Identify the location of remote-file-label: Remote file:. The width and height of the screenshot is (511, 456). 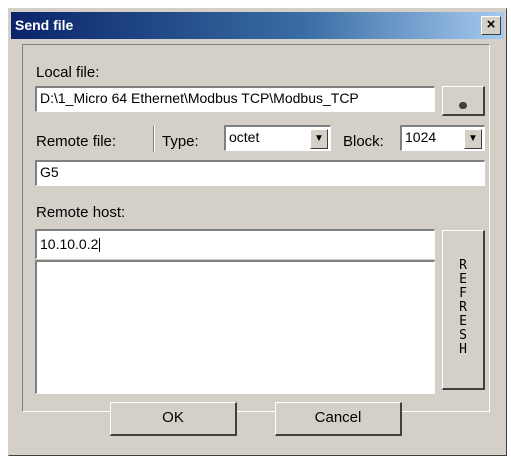
(76, 141).